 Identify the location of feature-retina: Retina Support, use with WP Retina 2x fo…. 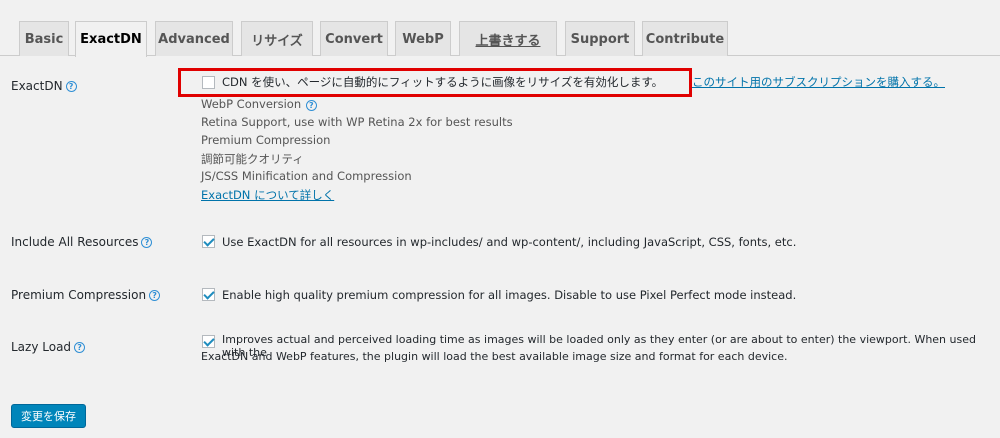
(357, 122).